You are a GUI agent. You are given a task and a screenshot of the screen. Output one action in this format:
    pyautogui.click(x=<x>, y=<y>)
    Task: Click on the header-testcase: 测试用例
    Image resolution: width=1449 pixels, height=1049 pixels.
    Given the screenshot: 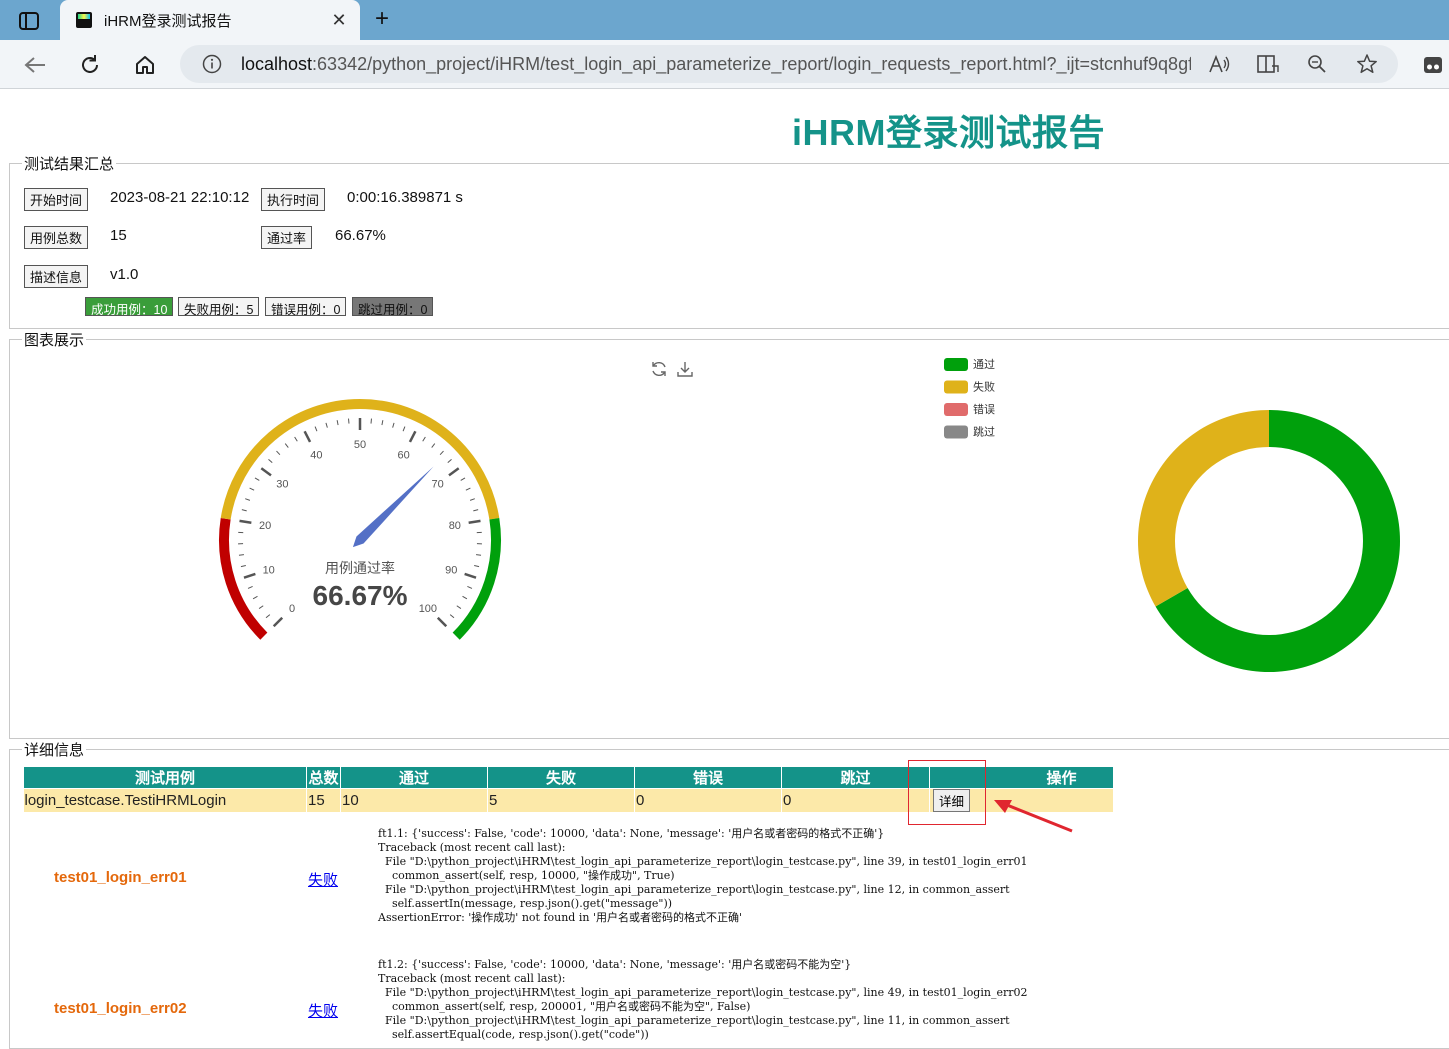 What is the action you would take?
    pyautogui.click(x=165, y=778)
    